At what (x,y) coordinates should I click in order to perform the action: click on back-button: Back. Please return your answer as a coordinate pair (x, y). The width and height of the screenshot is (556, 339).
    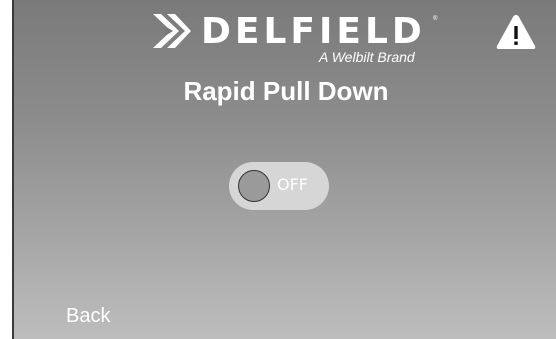
    Looking at the image, I should click on (88, 316).